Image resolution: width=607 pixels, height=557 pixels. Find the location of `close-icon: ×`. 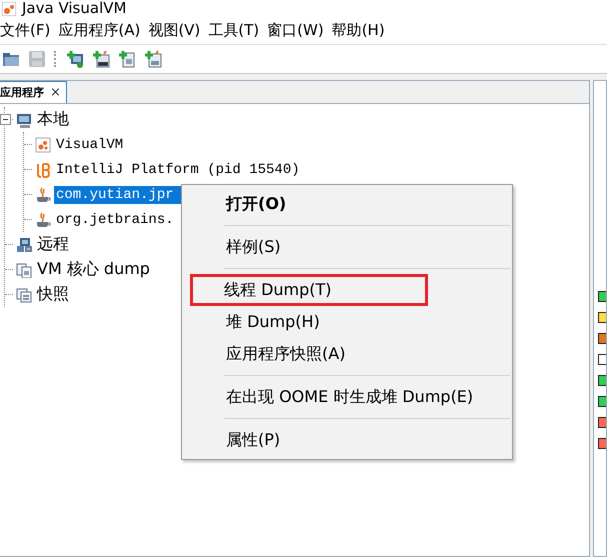

close-icon: × is located at coordinates (55, 92).